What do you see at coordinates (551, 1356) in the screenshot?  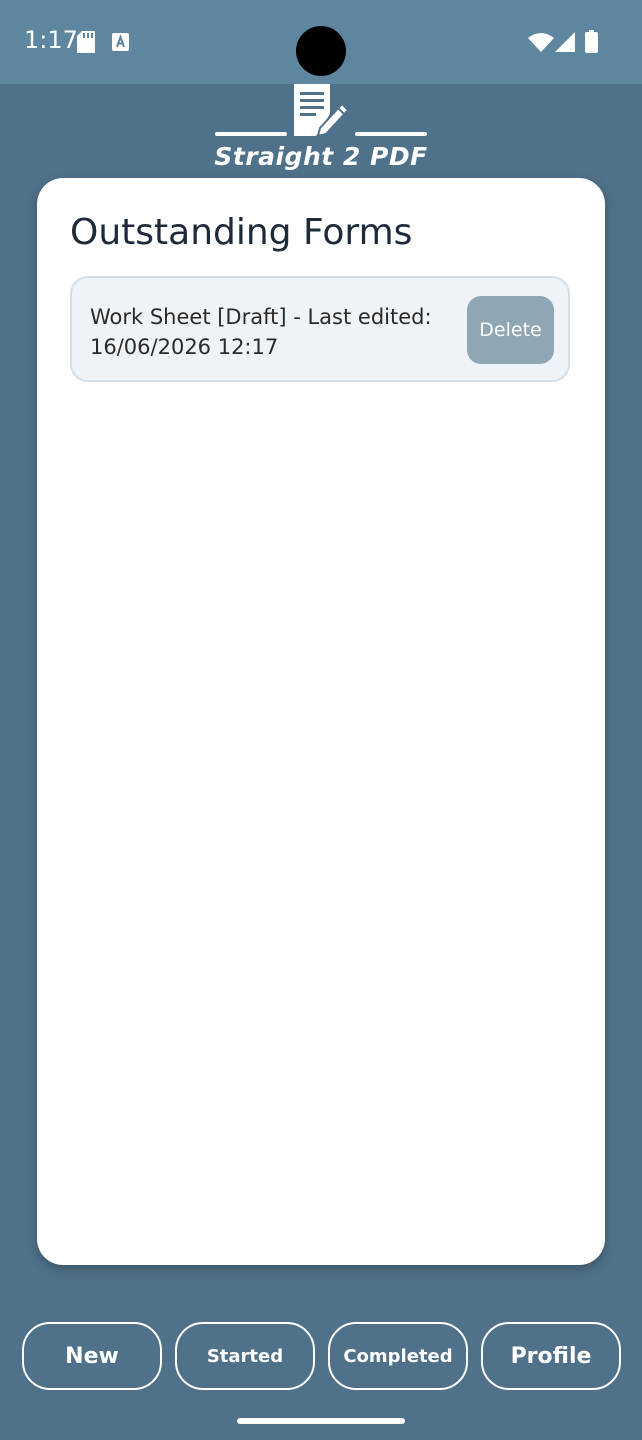 I see `nav-profile-button: Profile` at bounding box center [551, 1356].